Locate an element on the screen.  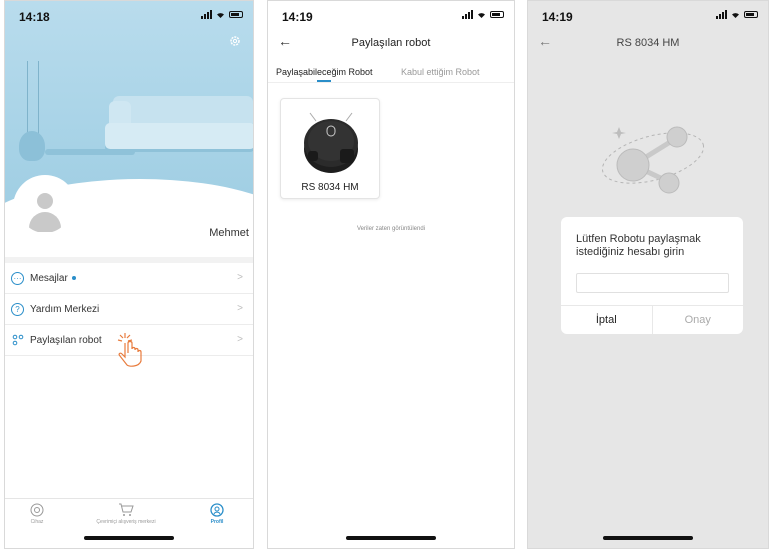
unread-dot is located at coordinates (73, 278).